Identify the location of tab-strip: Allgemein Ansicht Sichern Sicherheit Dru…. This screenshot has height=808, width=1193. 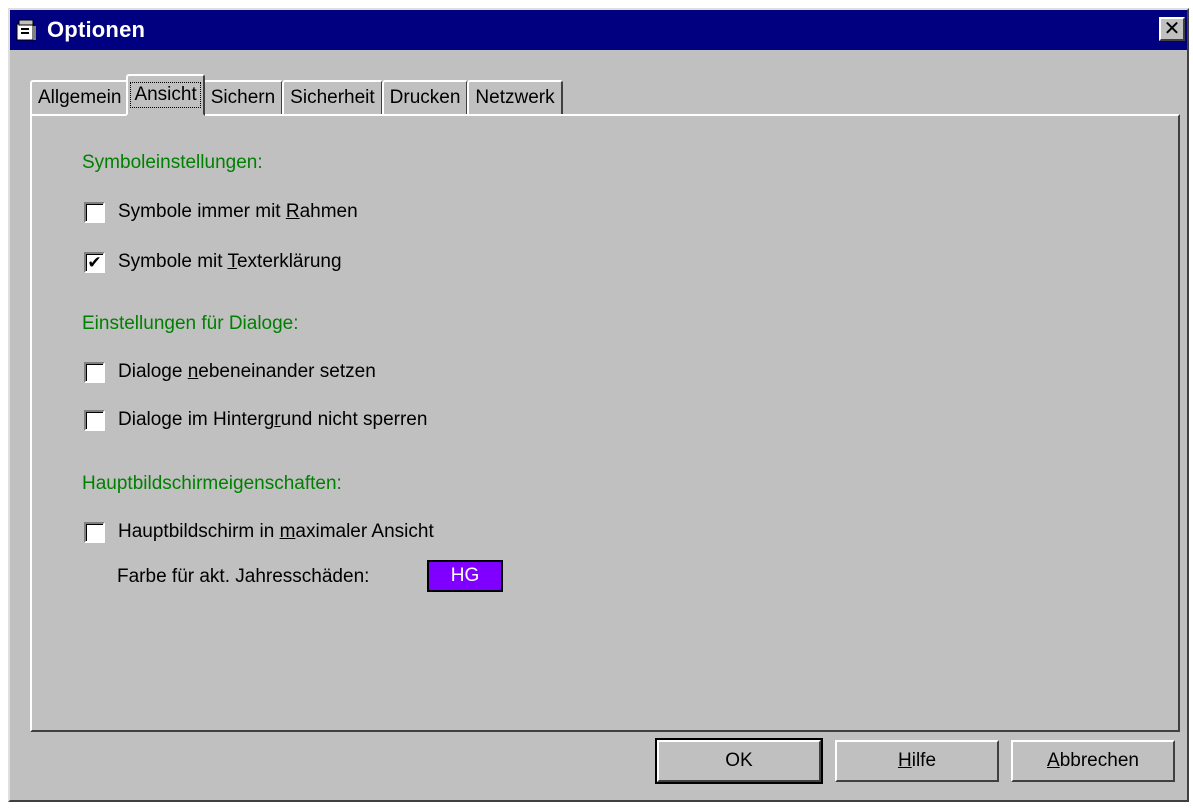
(296, 94).